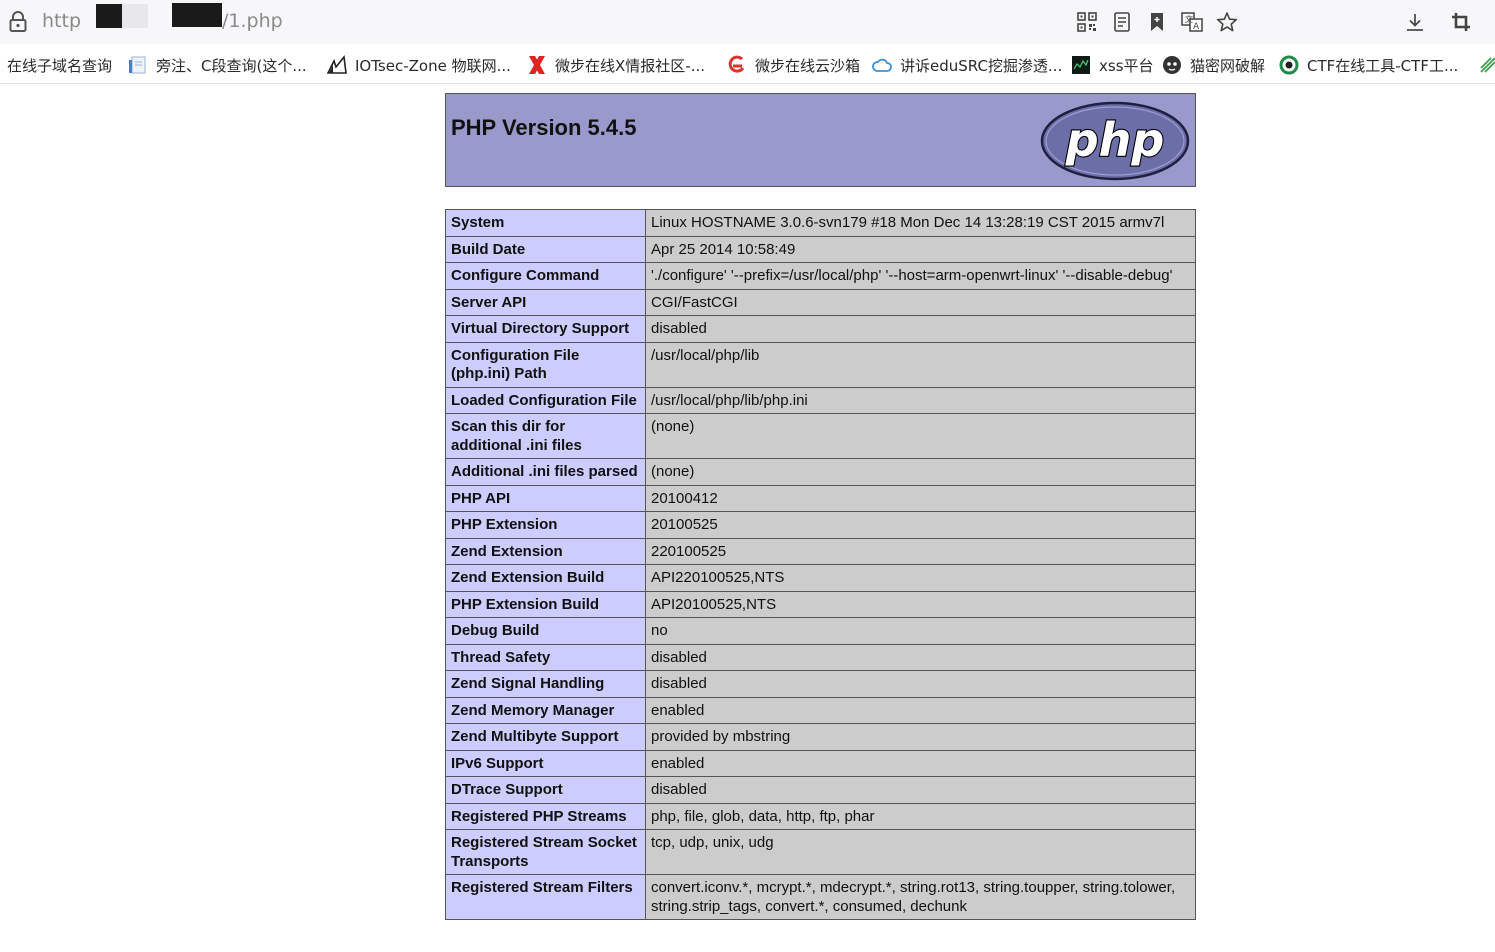  Describe the element at coordinates (138, 65) in the screenshot. I see `page-icon` at that location.